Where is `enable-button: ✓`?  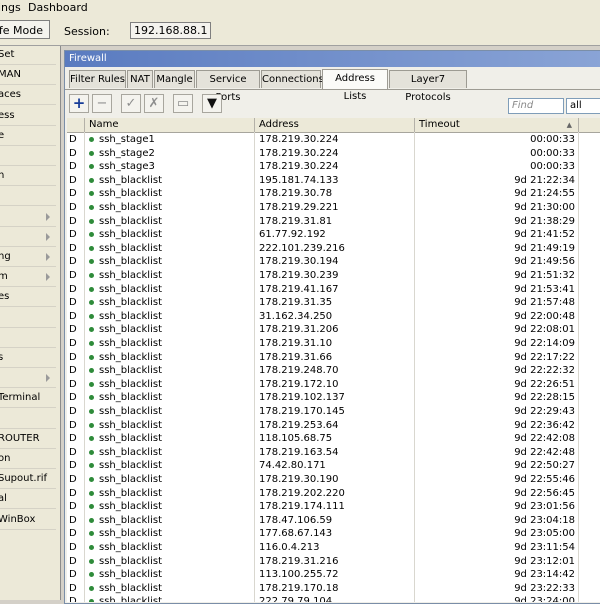
enable-button: ✓ is located at coordinates (131, 103).